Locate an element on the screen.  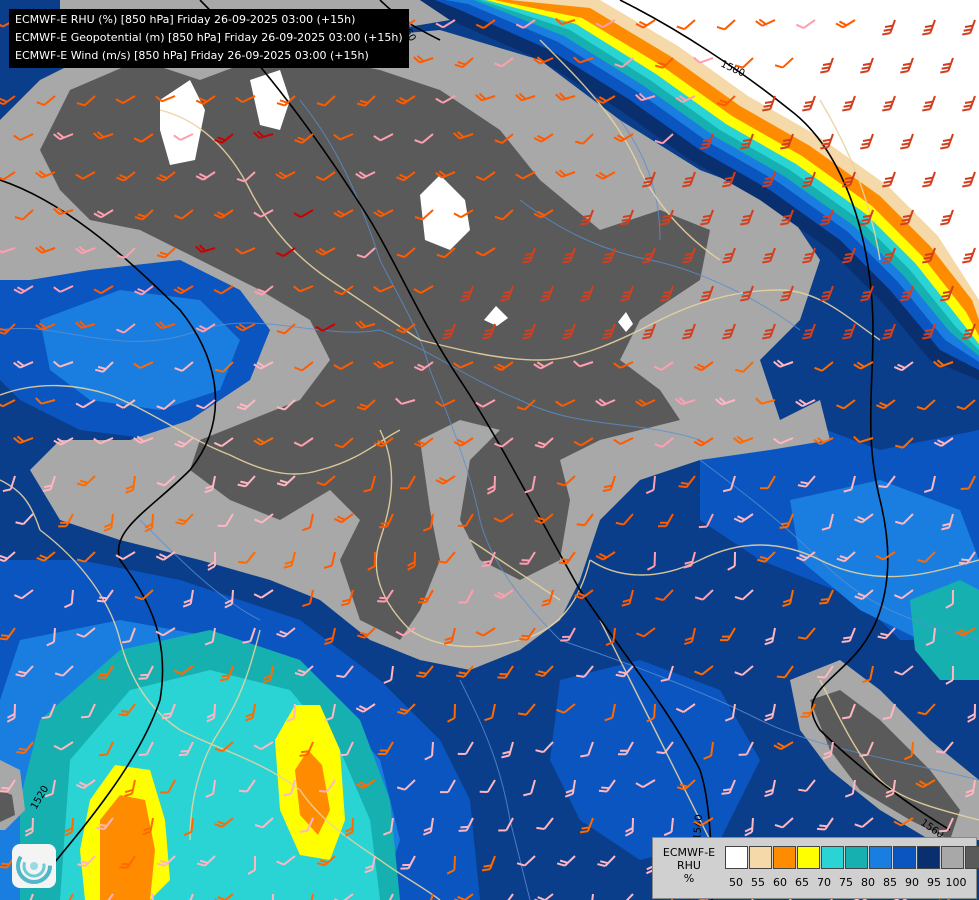
logo is located at coordinates (34, 866).